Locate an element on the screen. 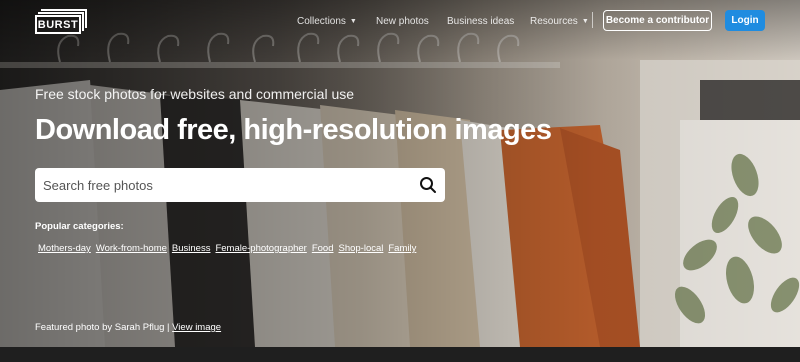 The width and height of the screenshot is (800, 362). become-contributor-button: Become a contributor is located at coordinates (657, 20).